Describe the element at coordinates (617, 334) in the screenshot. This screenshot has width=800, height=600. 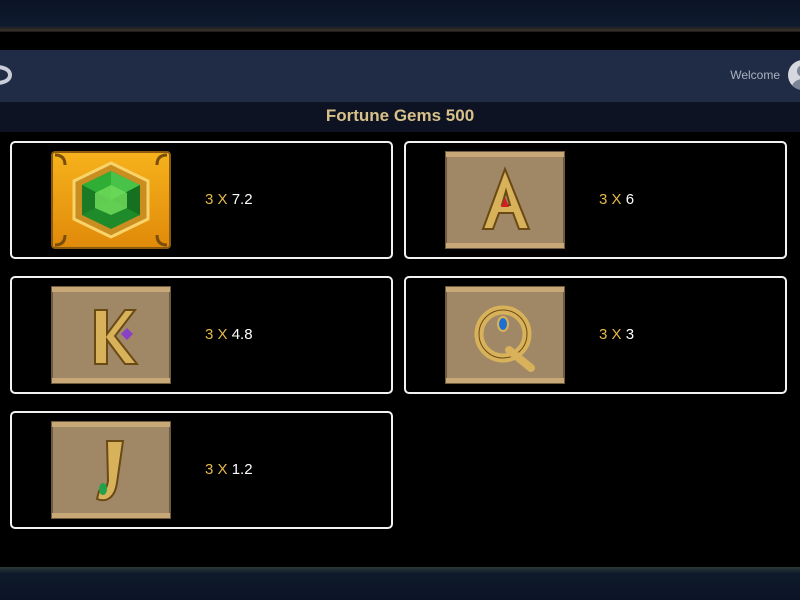
I see `payout-text: 3 X 3` at that location.